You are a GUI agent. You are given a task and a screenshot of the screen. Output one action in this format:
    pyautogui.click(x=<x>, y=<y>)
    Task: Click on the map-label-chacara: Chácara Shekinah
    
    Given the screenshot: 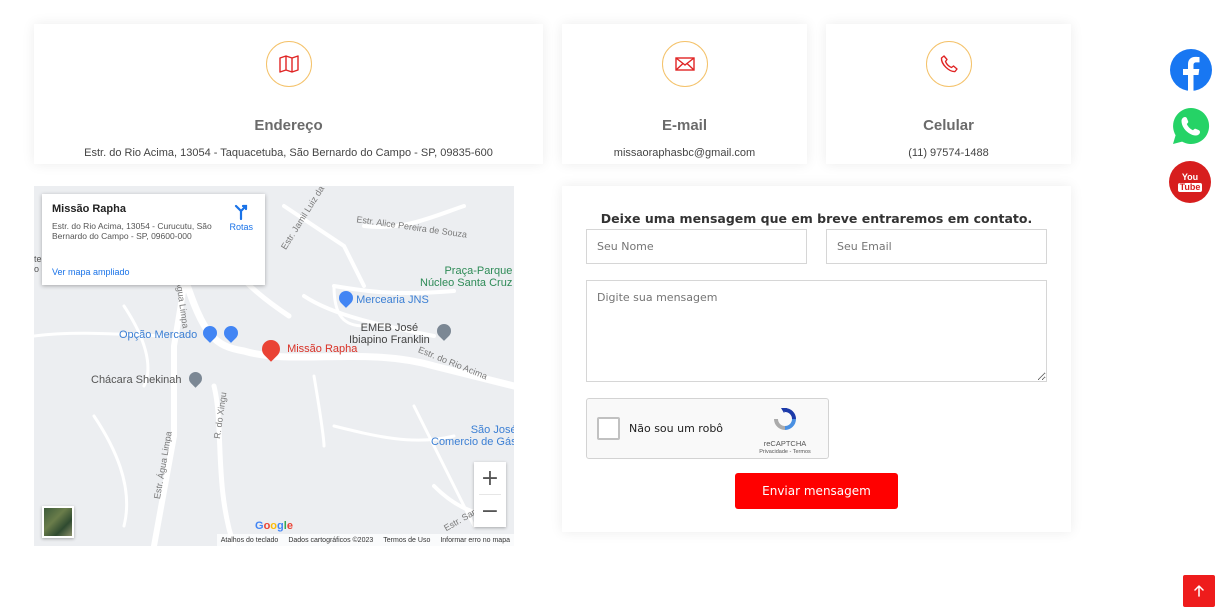 What is the action you would take?
    pyautogui.click(x=148, y=378)
    